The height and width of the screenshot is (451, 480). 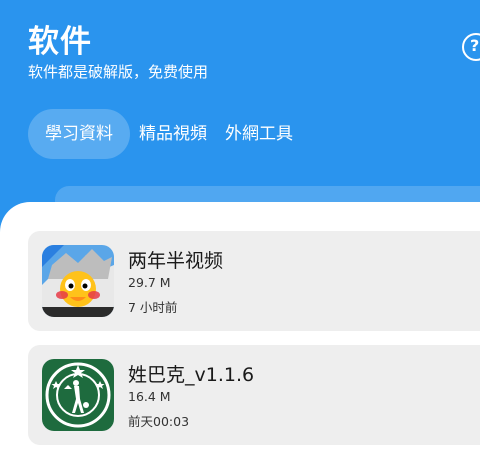 I want to click on category-tabs: 學习資料 精品視頻 外網工具, so click(x=165, y=134).